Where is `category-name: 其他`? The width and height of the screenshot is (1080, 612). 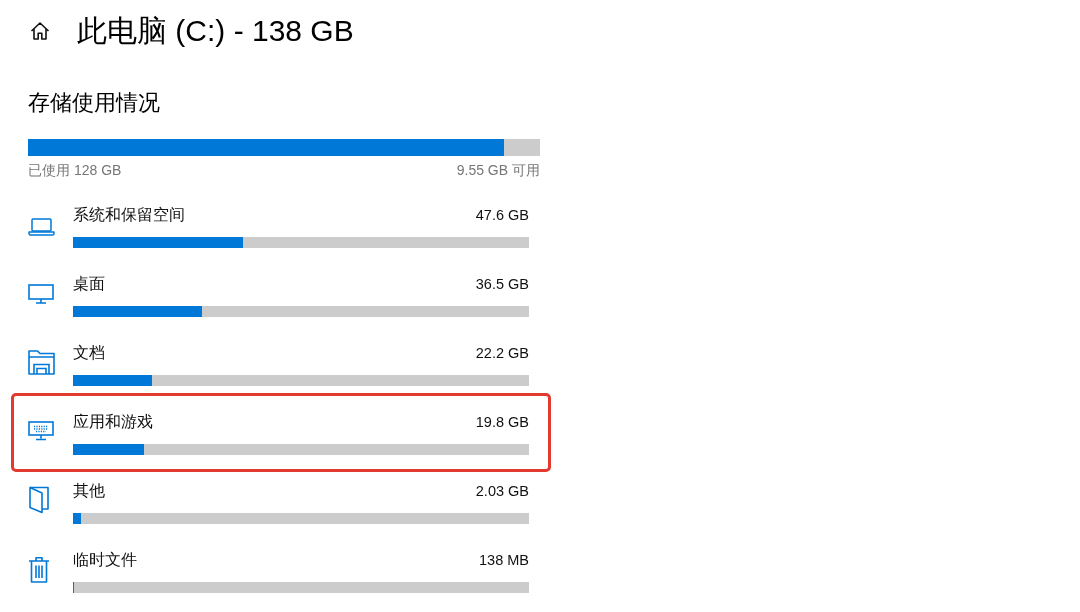 category-name: 其他 is located at coordinates (89, 490).